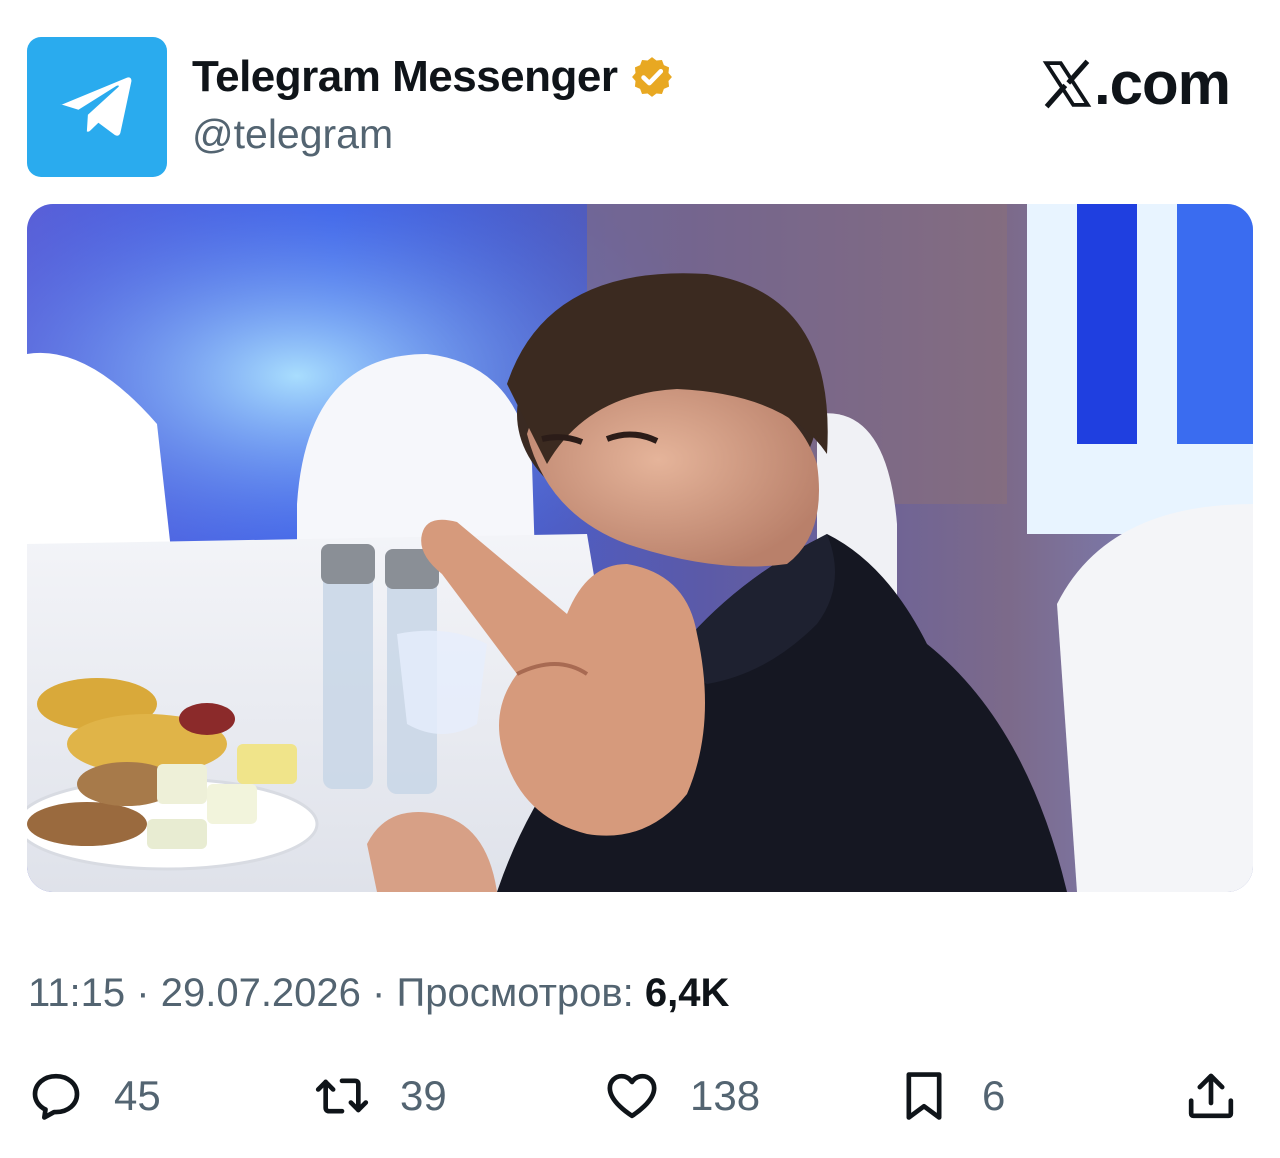  Describe the element at coordinates (137, 1095) in the screenshot. I see `reply-count: 45` at that location.